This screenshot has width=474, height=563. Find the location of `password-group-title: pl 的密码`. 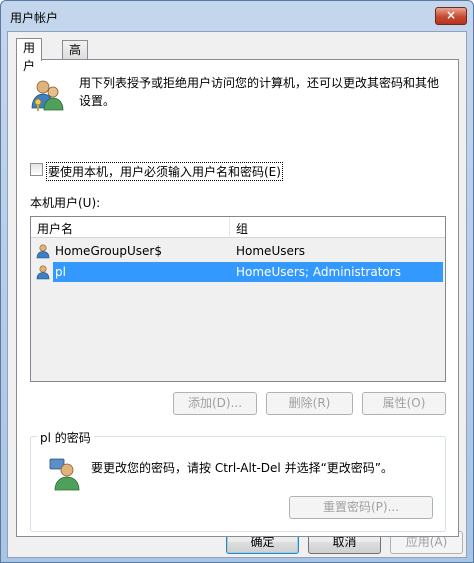

password-group-title: pl 的密码 is located at coordinates (65, 437).